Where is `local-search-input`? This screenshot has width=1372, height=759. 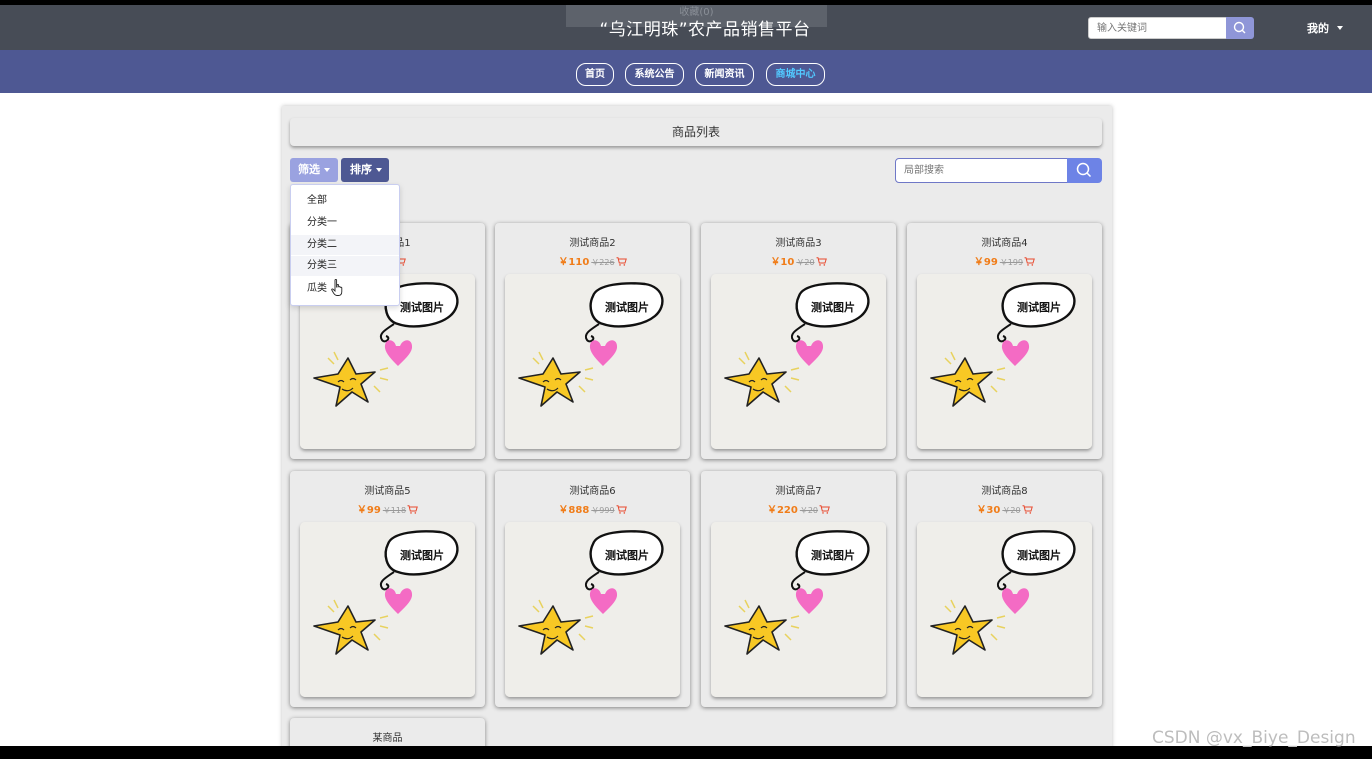 local-search-input is located at coordinates (981, 170).